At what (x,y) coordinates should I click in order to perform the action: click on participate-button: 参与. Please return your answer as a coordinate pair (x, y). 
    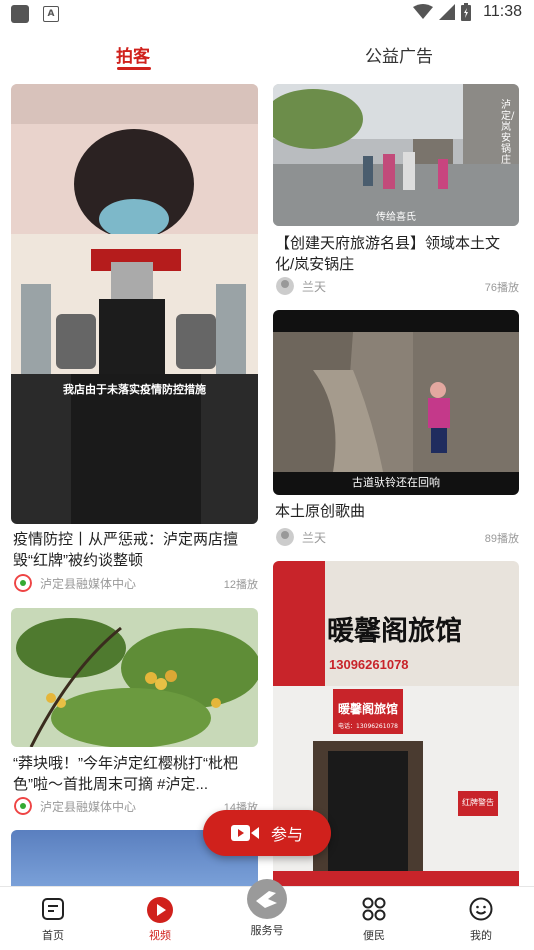
    Looking at the image, I should click on (267, 833).